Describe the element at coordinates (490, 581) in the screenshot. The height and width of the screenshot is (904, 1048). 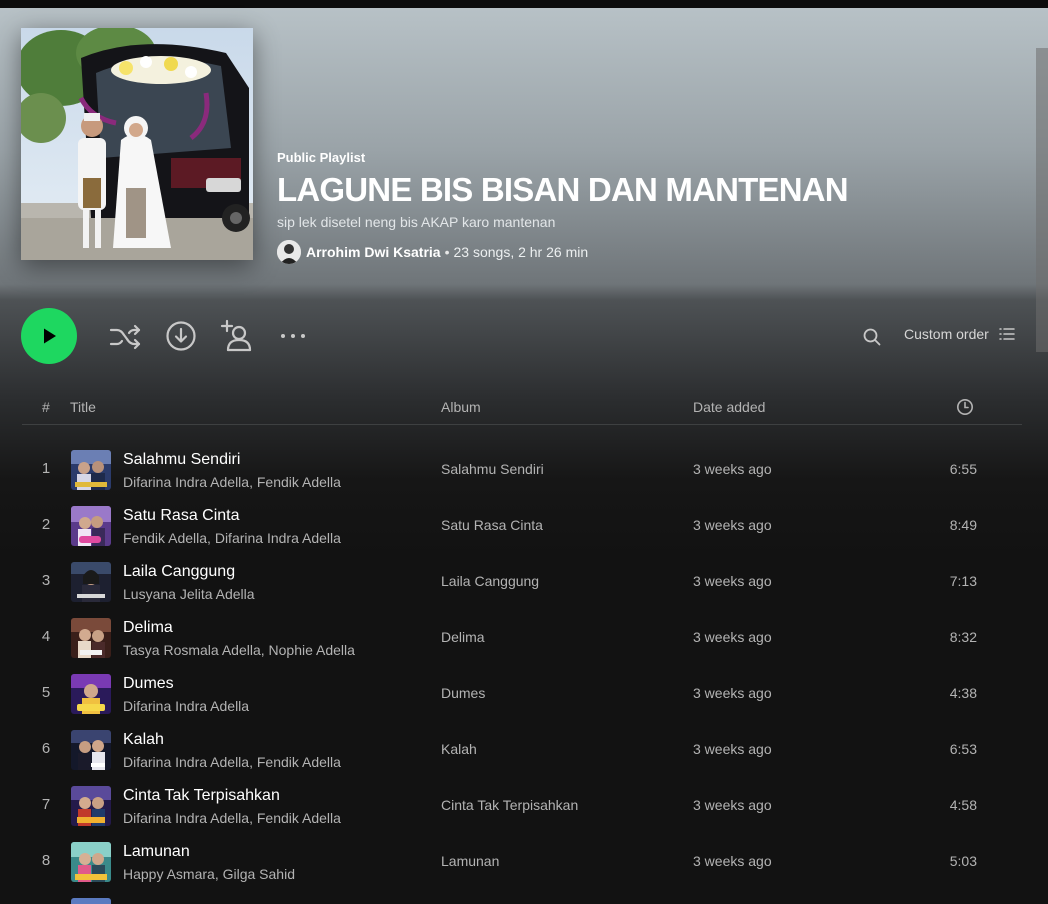
I see `track-album-link: Laila Canggung` at that location.